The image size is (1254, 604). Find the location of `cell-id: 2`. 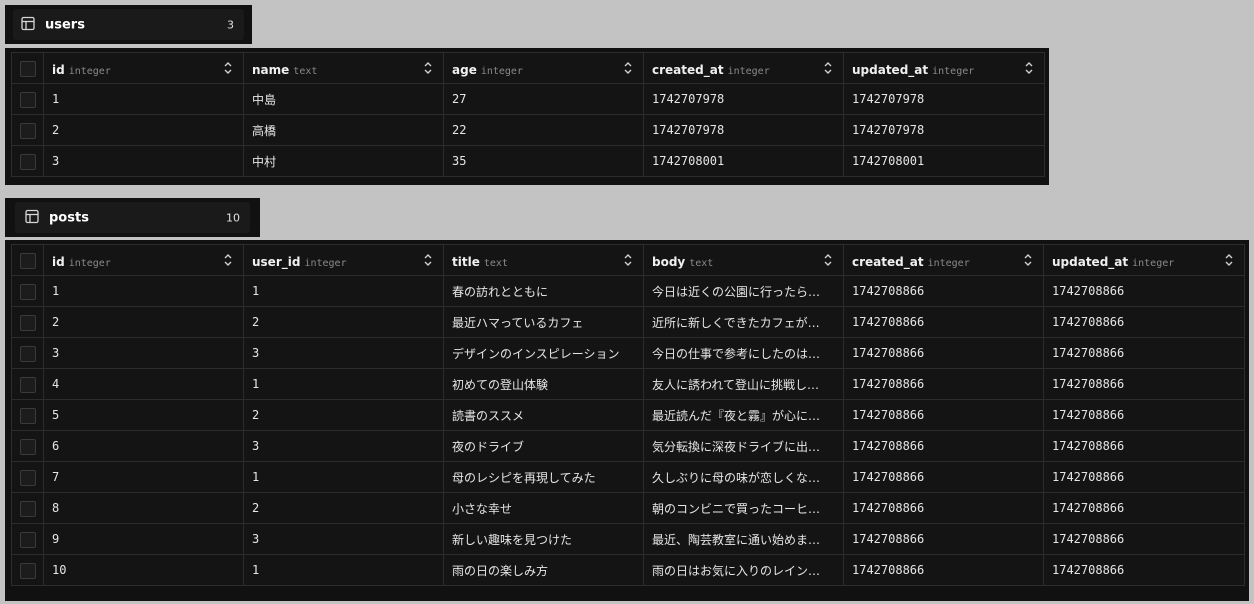

cell-id: 2 is located at coordinates (143, 322).